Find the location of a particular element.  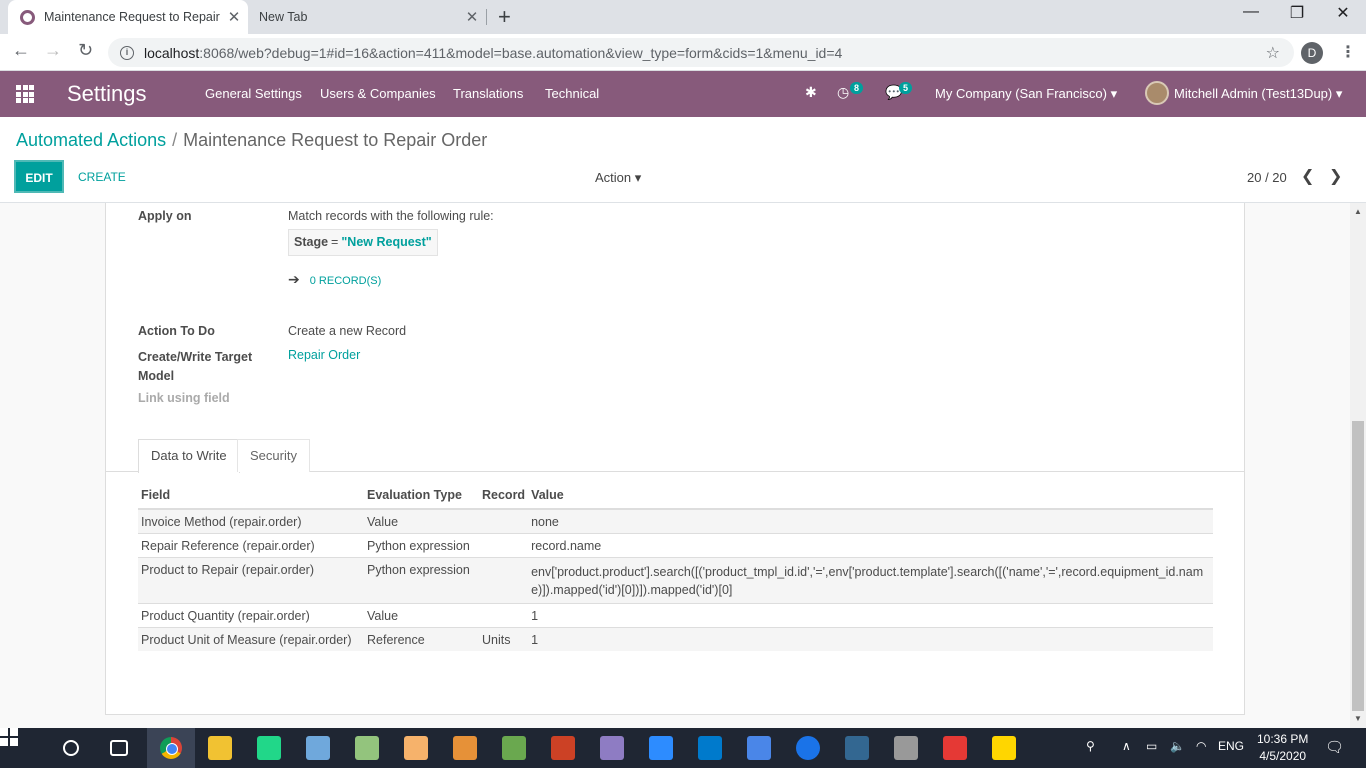

maps-icon is located at coordinates (808, 748).